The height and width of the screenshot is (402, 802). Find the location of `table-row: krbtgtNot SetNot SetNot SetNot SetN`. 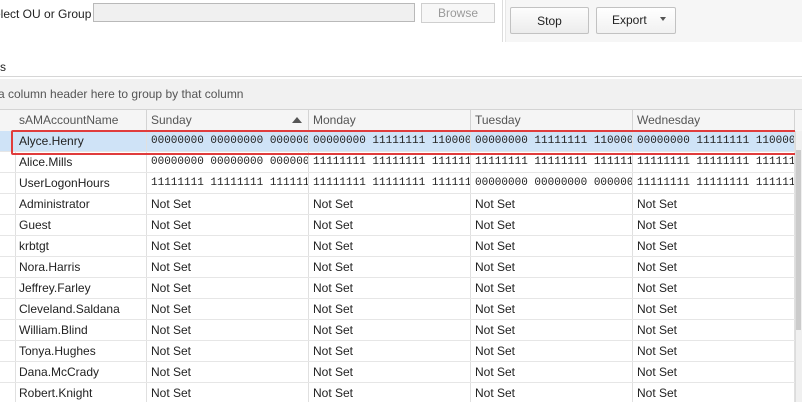

table-row: krbtgtNot SetNot SetNot SetNot SetN is located at coordinates (401, 246).